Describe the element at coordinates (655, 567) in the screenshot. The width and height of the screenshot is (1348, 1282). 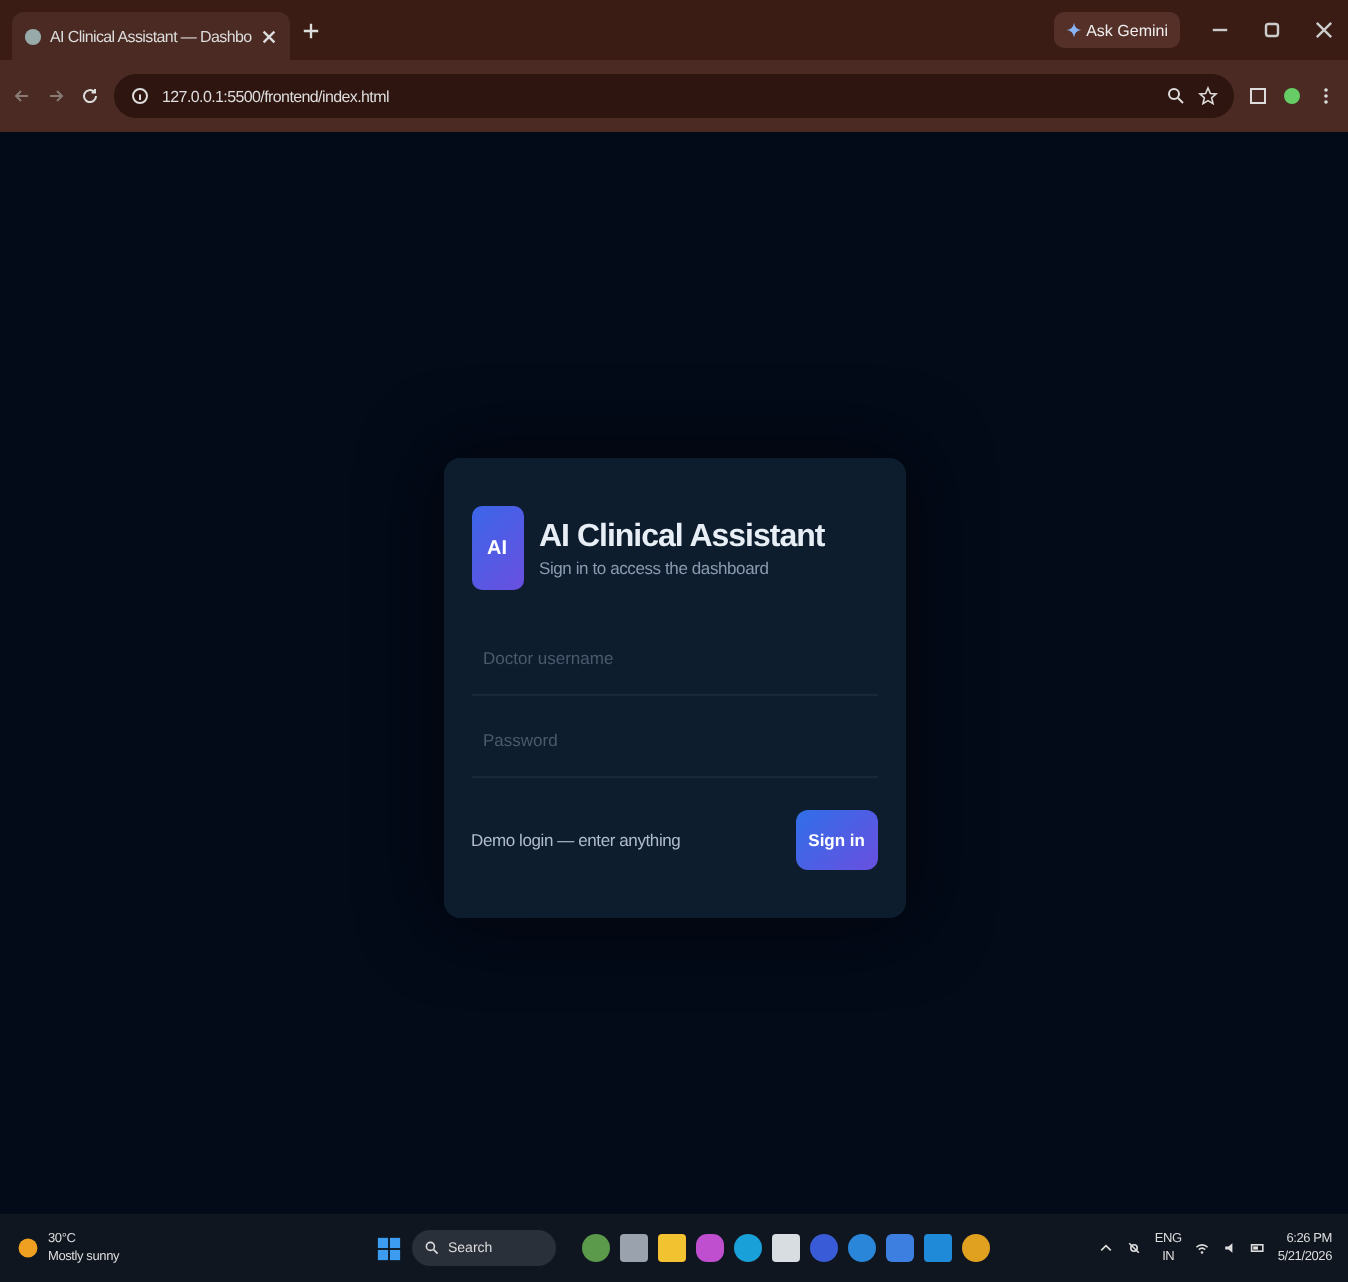
I see `subtitle: Sign in to access the dashboard` at that location.